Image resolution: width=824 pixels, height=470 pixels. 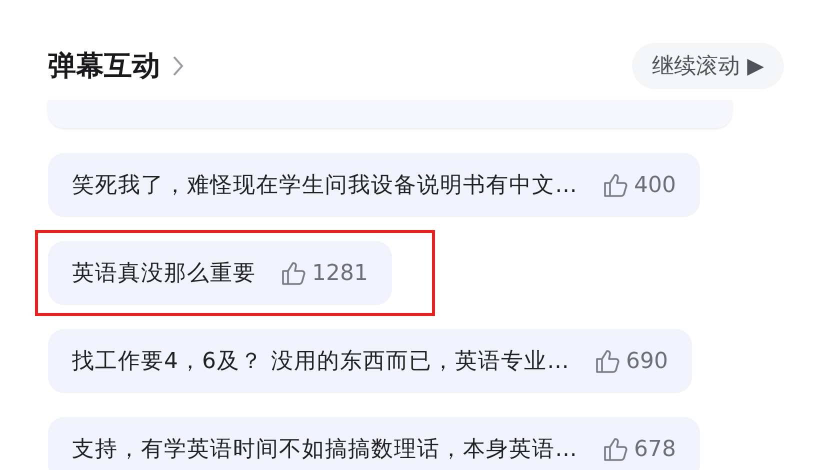 I want to click on comment-card: 笑死我了，难怪现在学生问我设备说明书有中文… 400, so click(x=374, y=185).